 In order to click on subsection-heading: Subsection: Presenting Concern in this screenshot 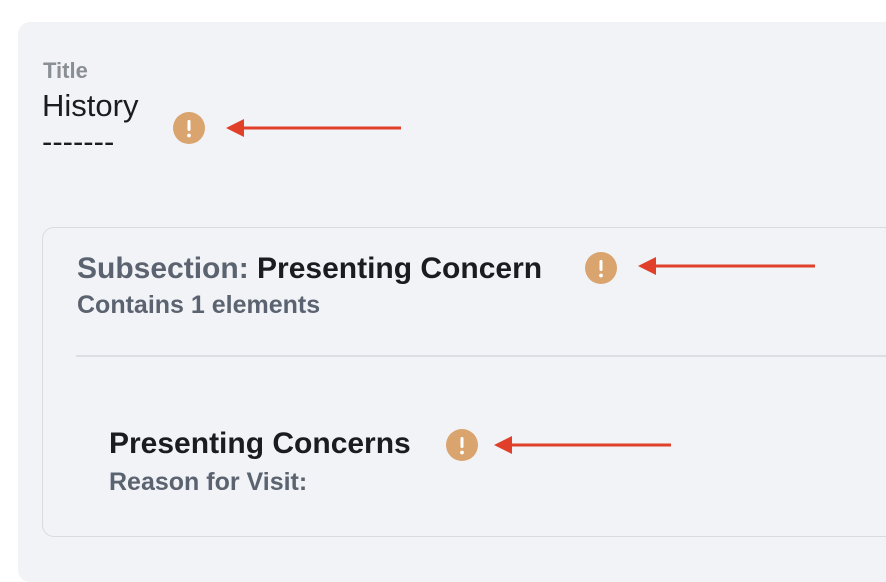, I will do `click(309, 269)`.